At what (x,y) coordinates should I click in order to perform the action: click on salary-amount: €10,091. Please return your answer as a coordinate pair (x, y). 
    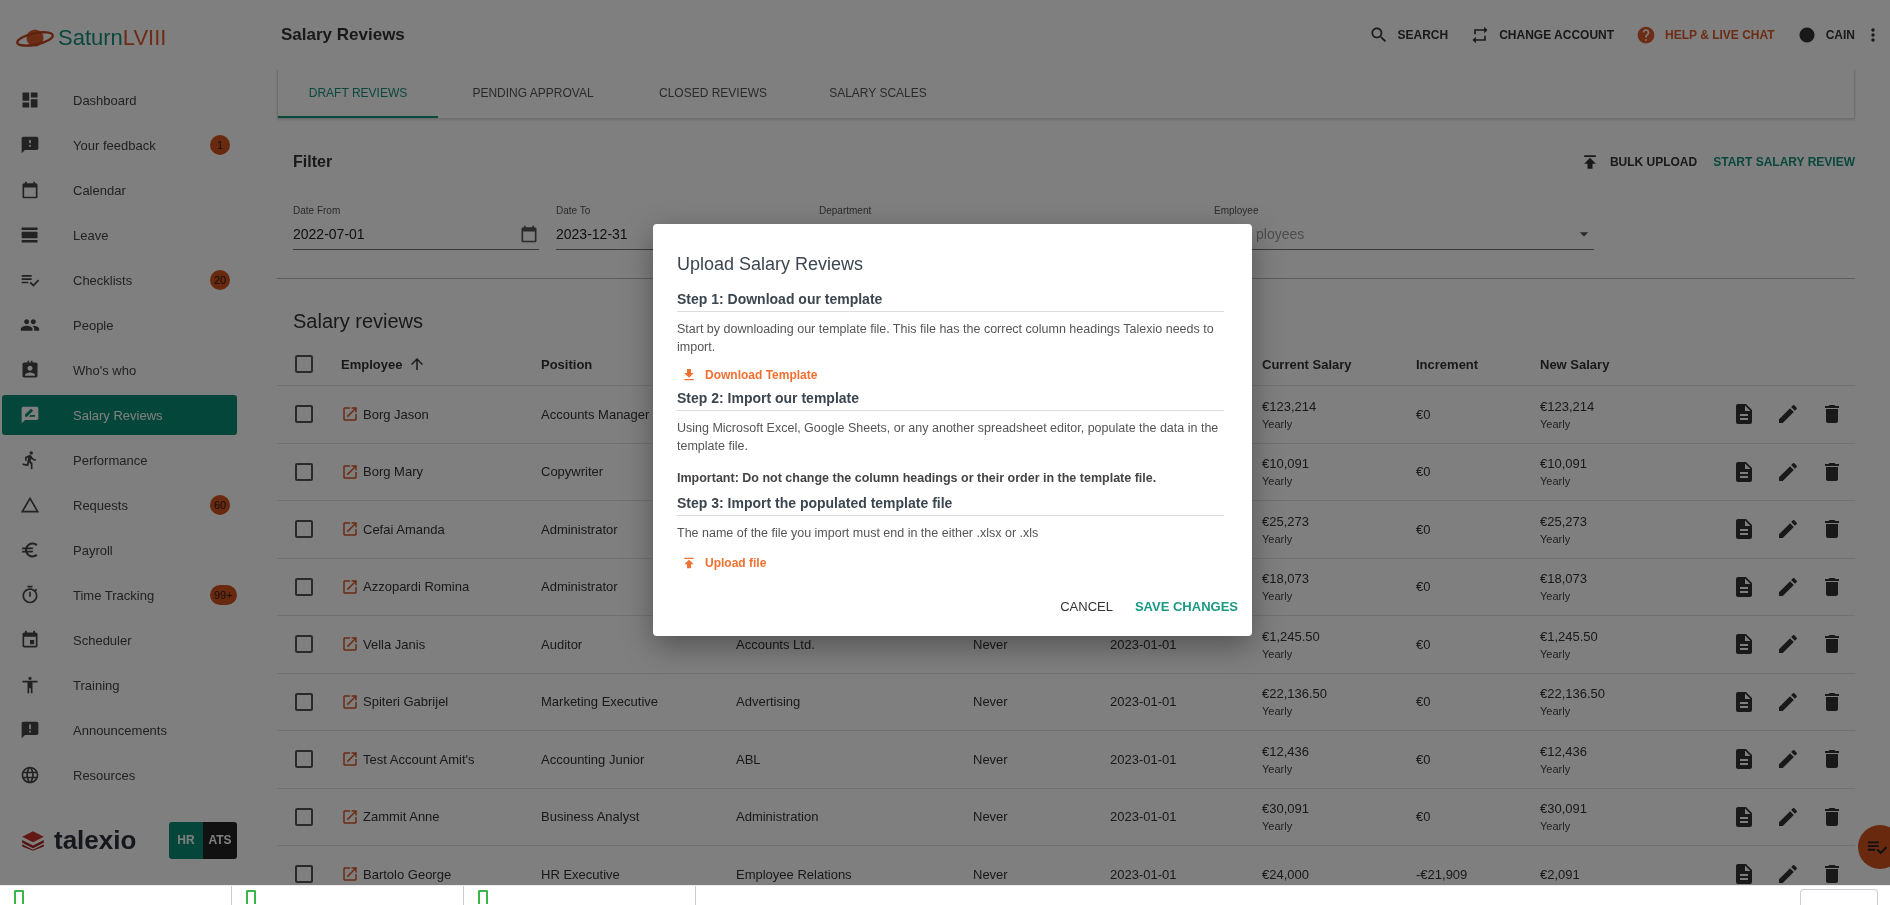
    Looking at the image, I should click on (1286, 464).